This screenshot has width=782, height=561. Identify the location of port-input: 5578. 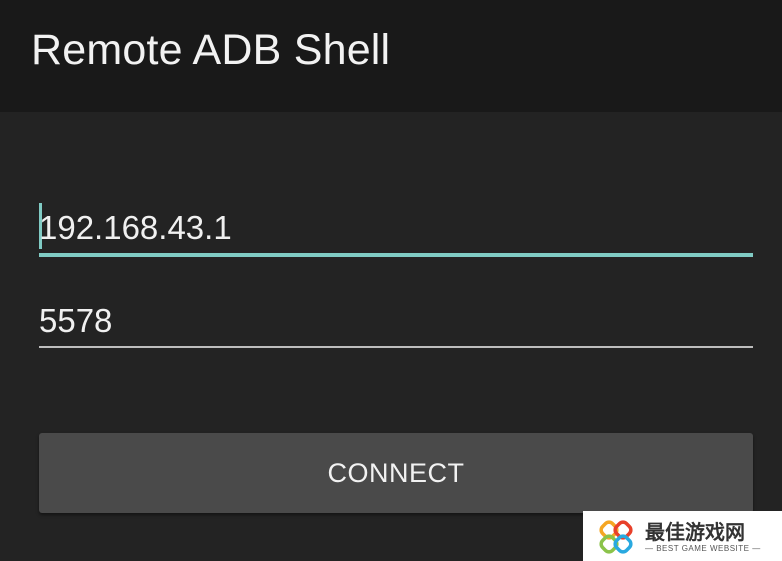
(396, 324).